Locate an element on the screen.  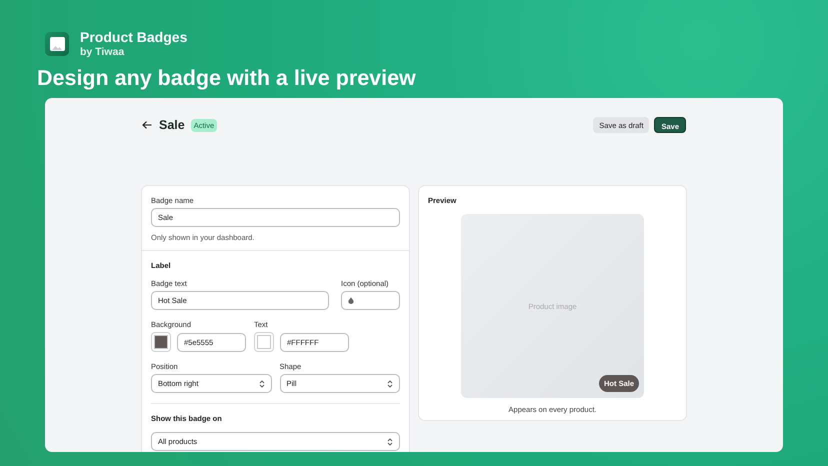
headline: Design any badge with a live preview is located at coordinates (227, 78).